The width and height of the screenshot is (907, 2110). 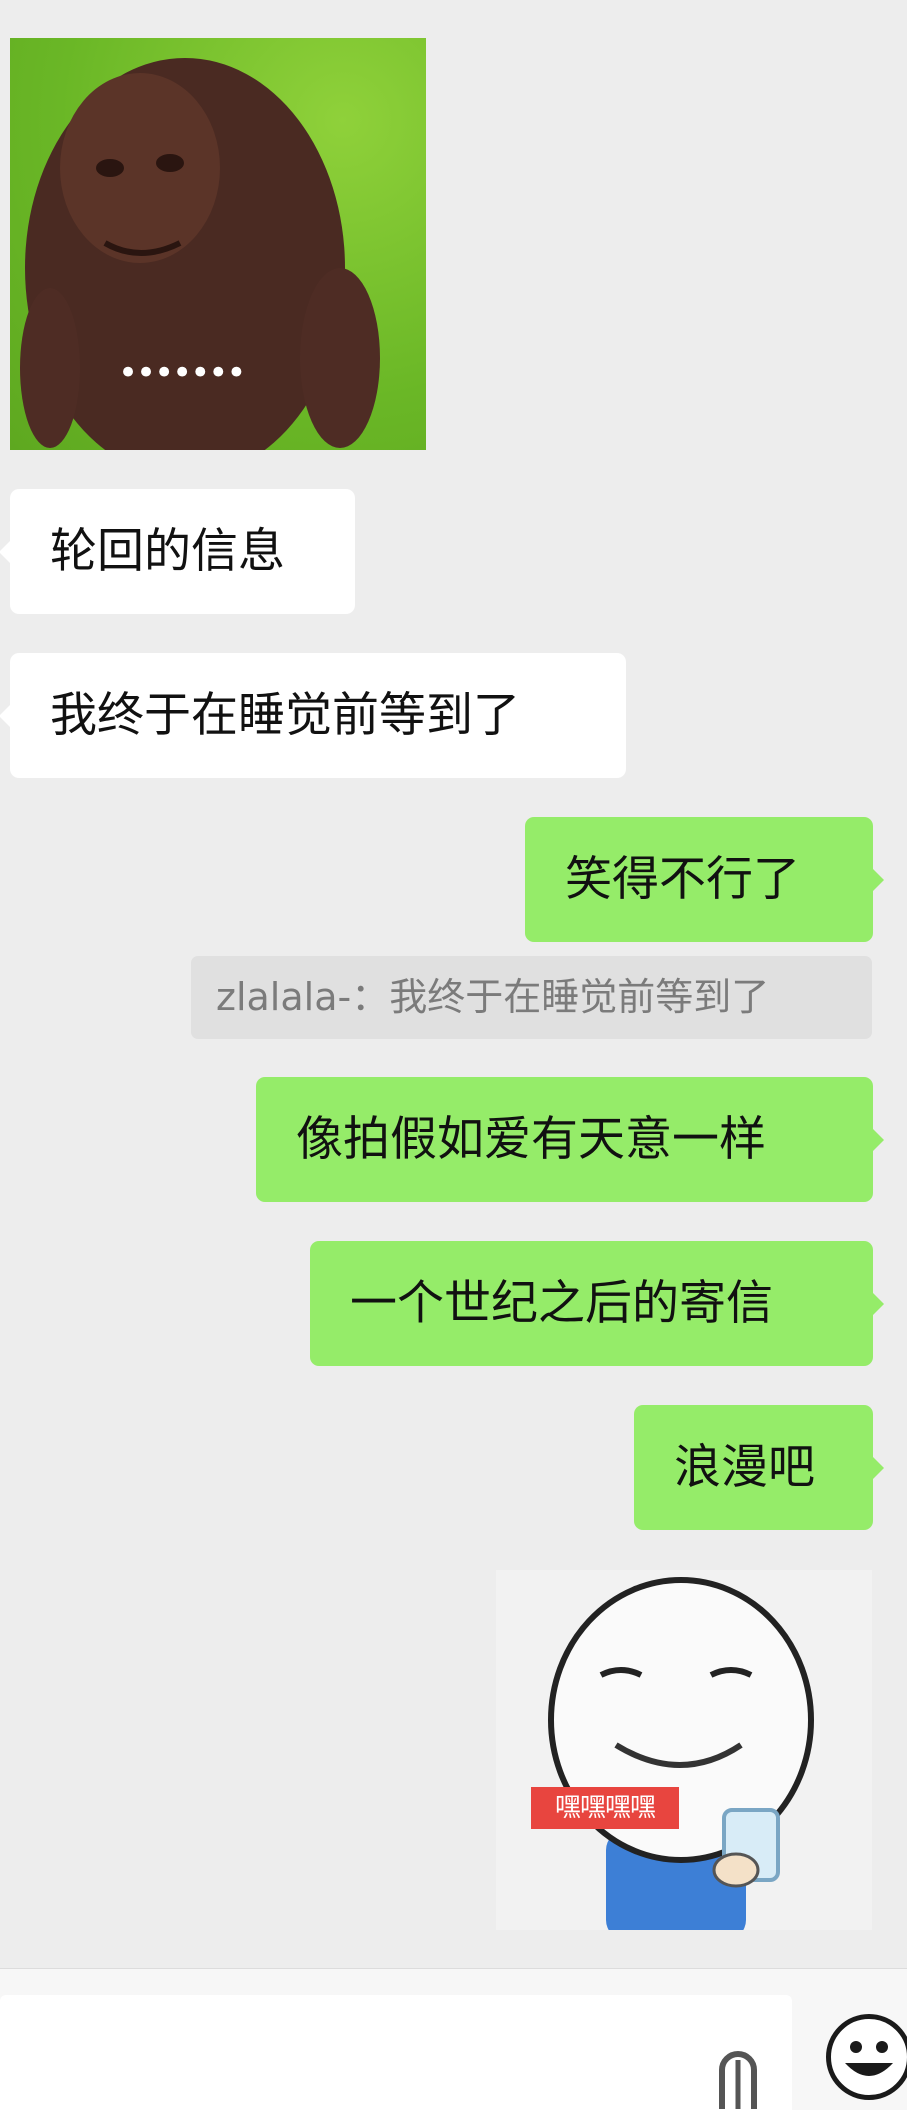 What do you see at coordinates (738, 2069) in the screenshot?
I see `voice-icon` at bounding box center [738, 2069].